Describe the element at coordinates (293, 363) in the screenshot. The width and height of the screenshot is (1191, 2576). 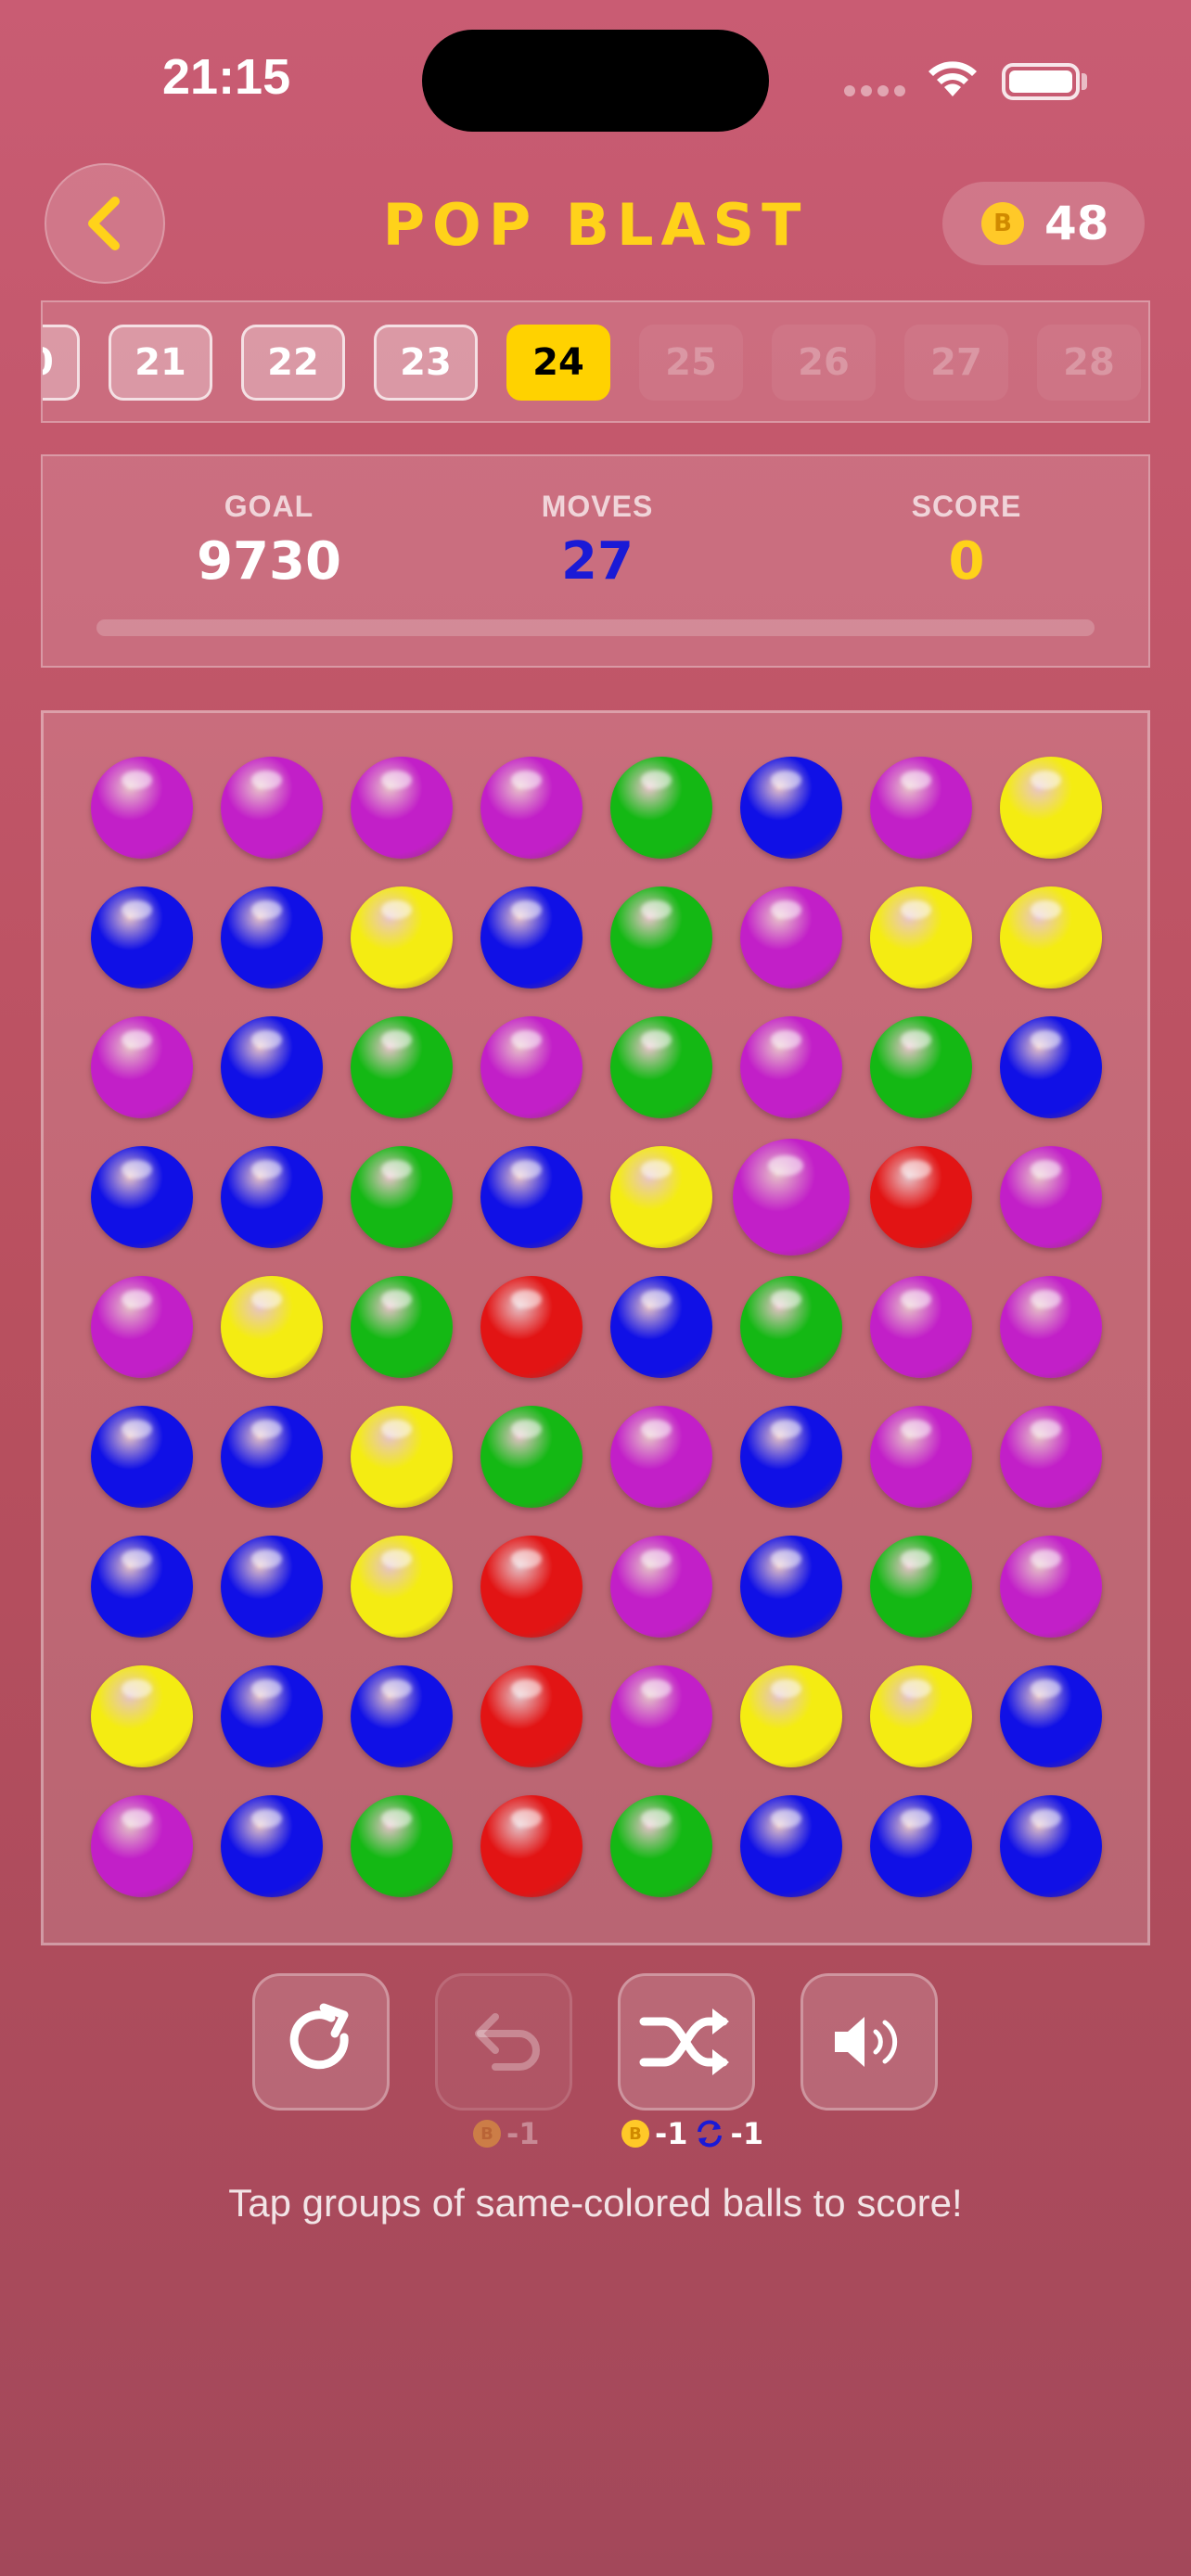
I see `level-done-button: 22` at that location.